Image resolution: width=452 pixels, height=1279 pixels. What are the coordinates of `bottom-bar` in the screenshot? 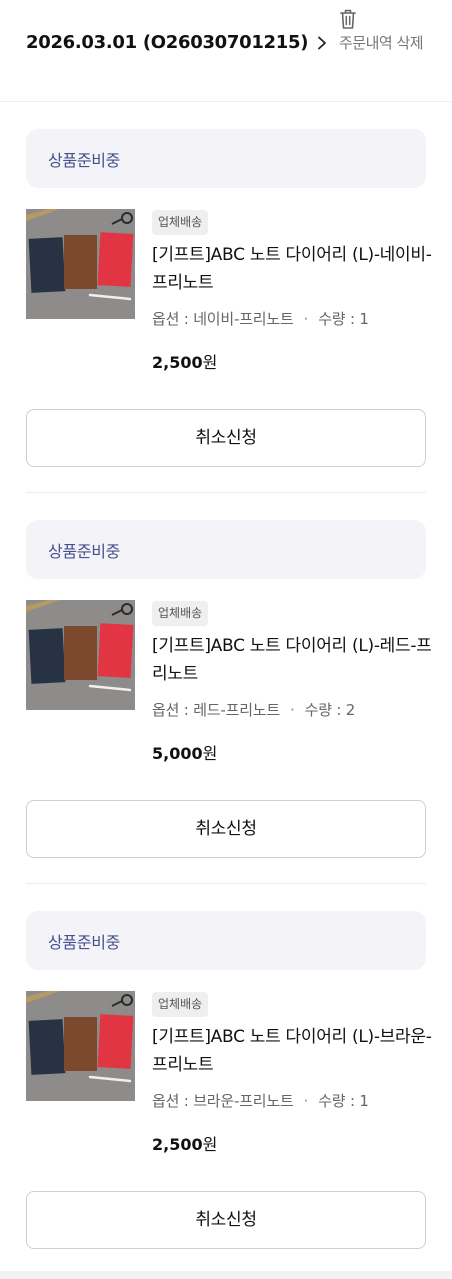 It's located at (226, 1275).